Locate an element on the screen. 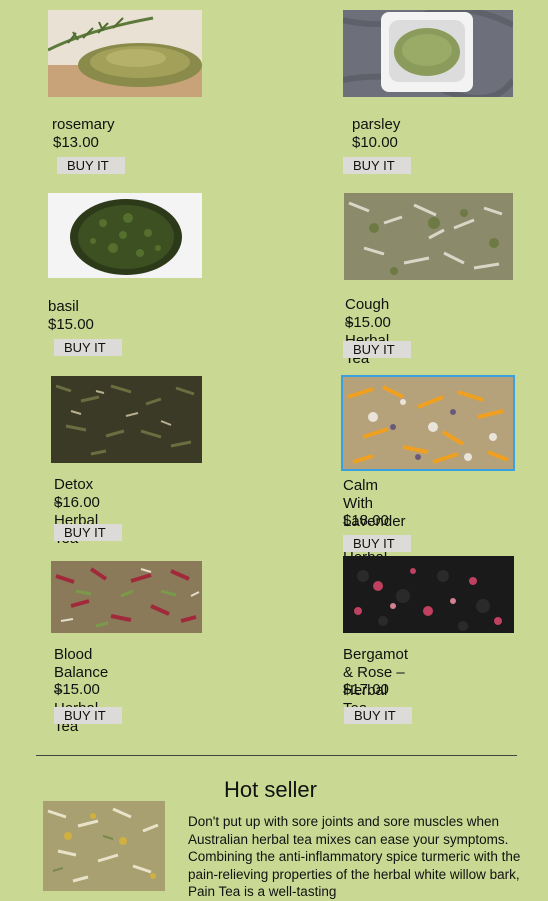 The width and height of the screenshot is (548, 901). product-image-blood-balance-tea is located at coordinates (126, 597).